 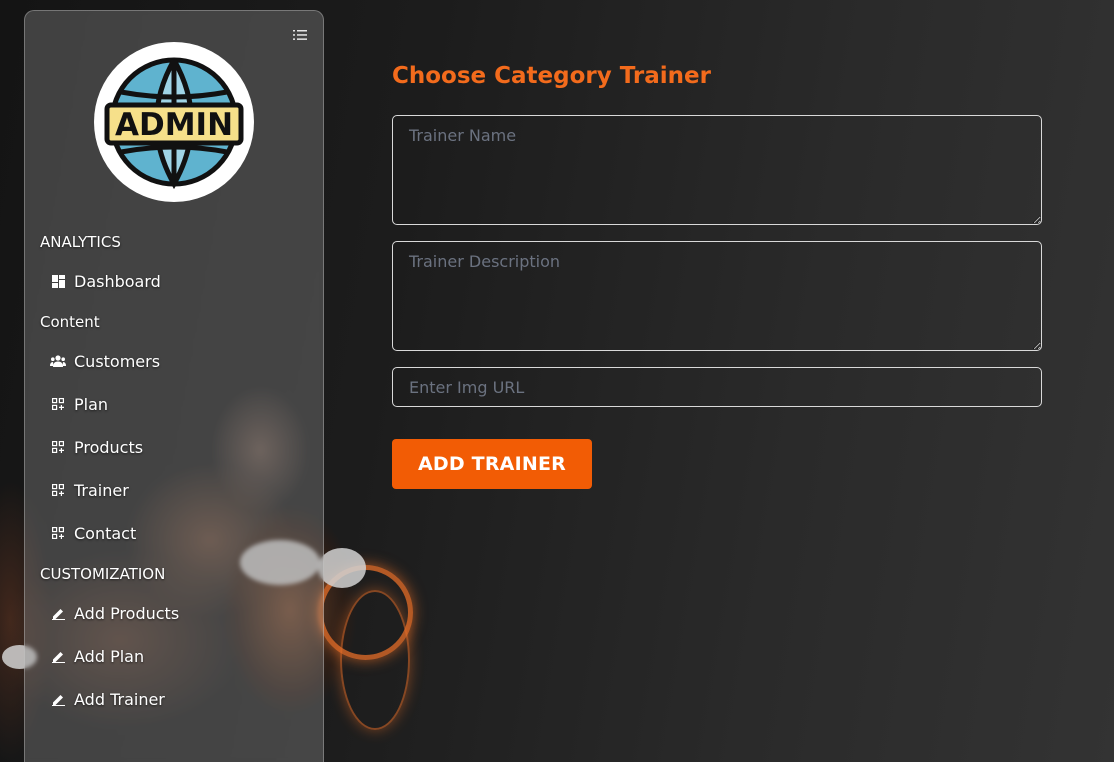 I want to click on section-title-customization: CUSTOMIZATION, so click(x=103, y=574).